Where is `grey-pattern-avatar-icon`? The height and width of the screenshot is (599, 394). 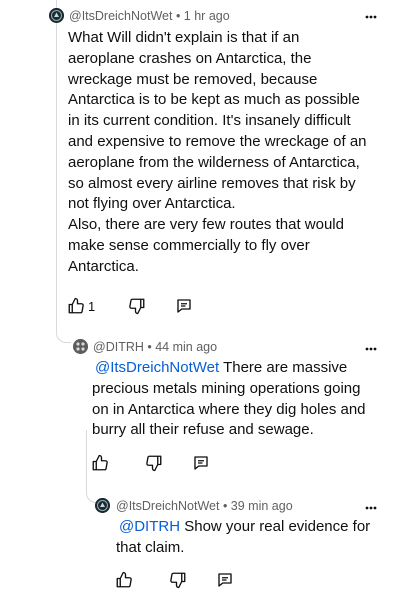
grey-pattern-avatar-icon is located at coordinates (80, 346).